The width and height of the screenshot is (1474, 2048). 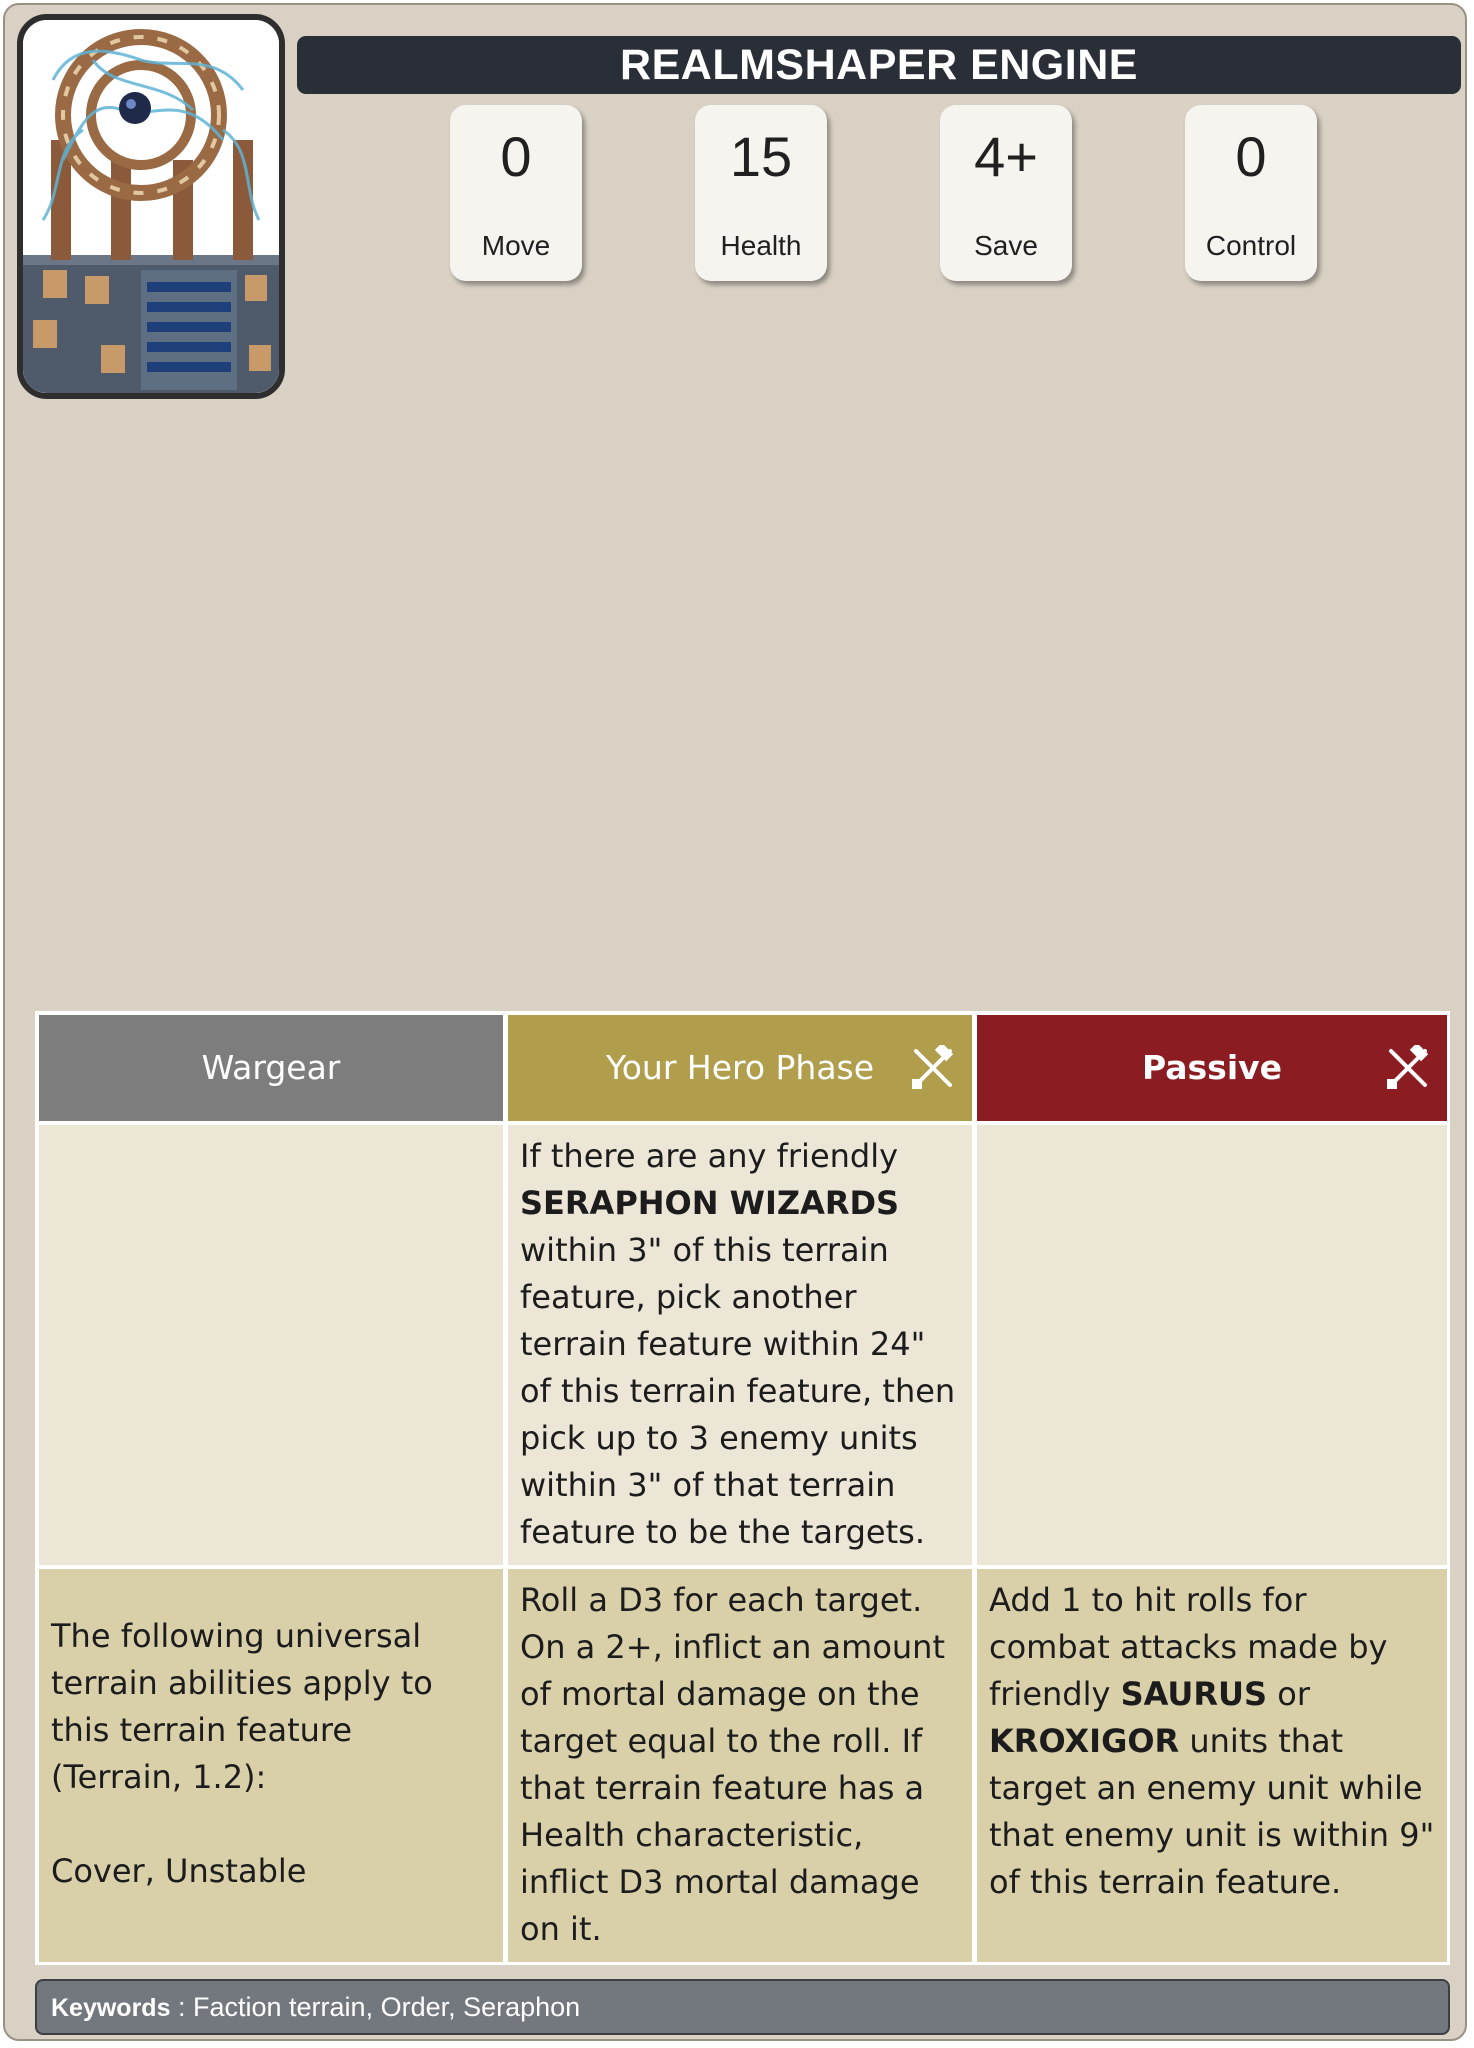 What do you see at coordinates (1251, 245) in the screenshot?
I see `stat-control-label: Control` at bounding box center [1251, 245].